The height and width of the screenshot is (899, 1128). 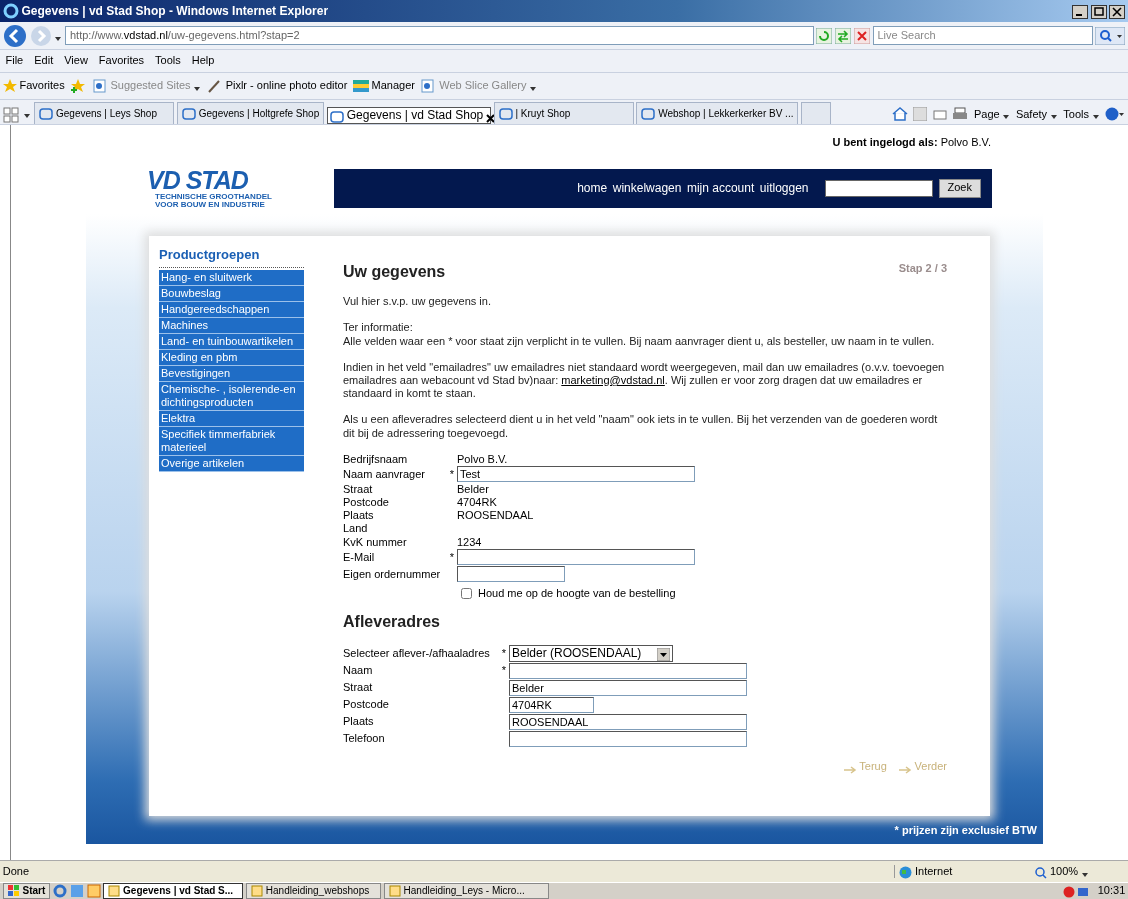 I want to click on minimize-icon, so click(x=1079, y=11).